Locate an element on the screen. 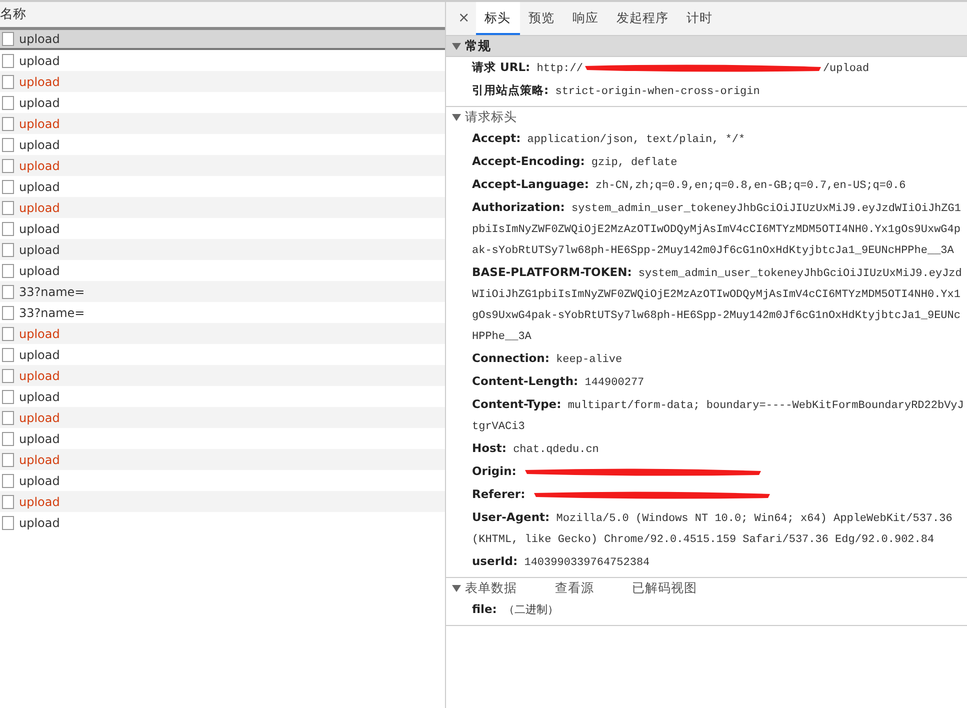 The width and height of the screenshot is (967, 708). header-field: Referer: is located at coordinates (706, 495).